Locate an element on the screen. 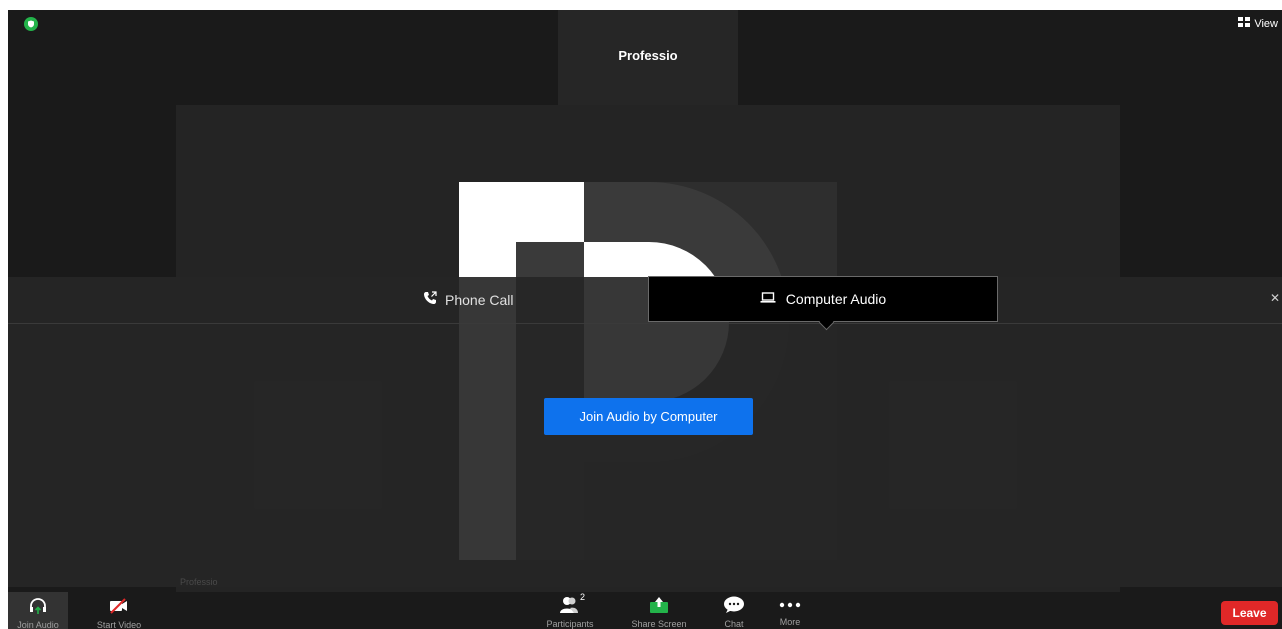  active-speaker-name: Professio is located at coordinates (648, 55).